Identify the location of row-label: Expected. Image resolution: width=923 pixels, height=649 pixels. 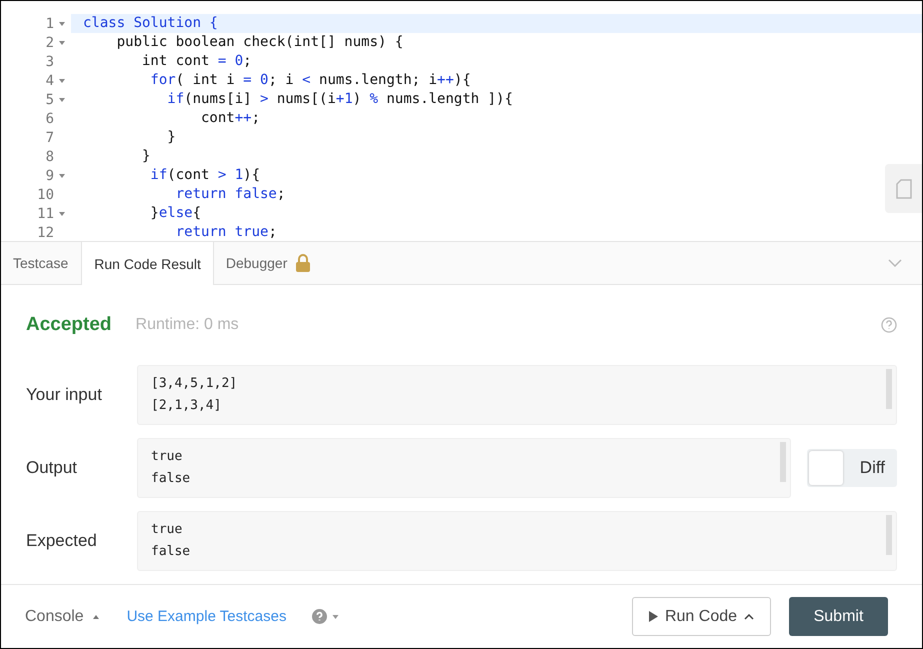
(62, 541).